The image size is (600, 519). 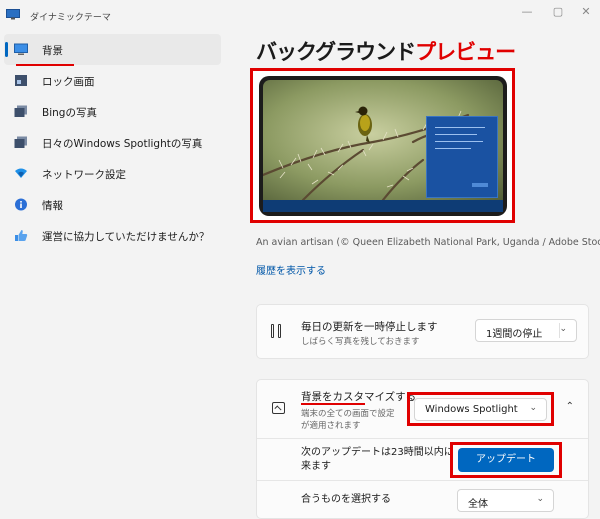 What do you see at coordinates (570, 406) in the screenshot?
I see `chevron-up-icon: ⌃` at bounding box center [570, 406].